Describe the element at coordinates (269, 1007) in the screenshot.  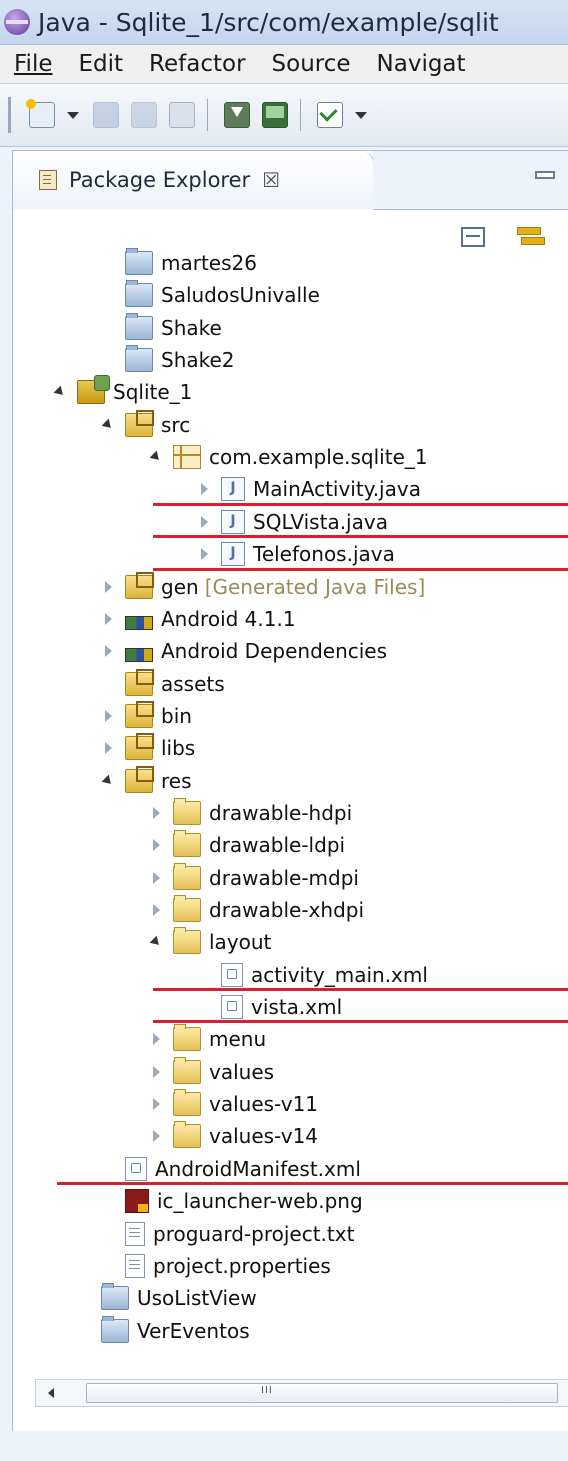
I see `tree-item: vista.xml` at that location.